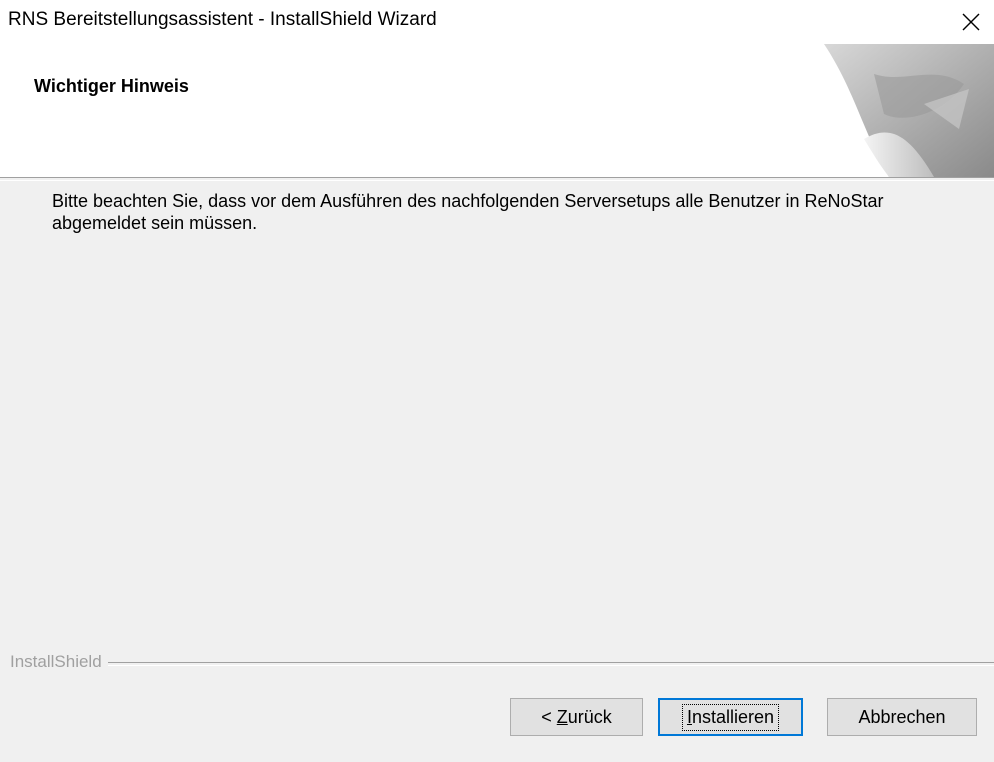 The image size is (994, 762). I want to click on cancel-button-label: Abbrechen, so click(902, 716).